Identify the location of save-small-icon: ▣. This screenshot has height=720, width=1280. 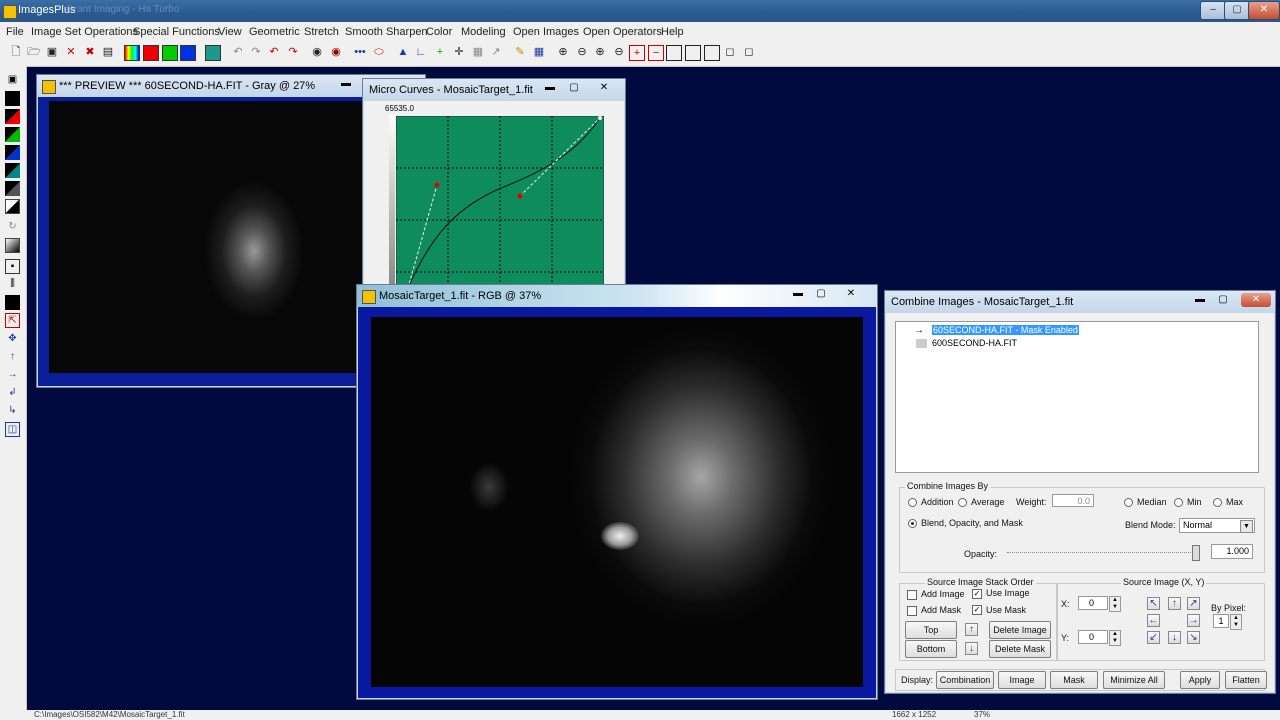
(12, 80).